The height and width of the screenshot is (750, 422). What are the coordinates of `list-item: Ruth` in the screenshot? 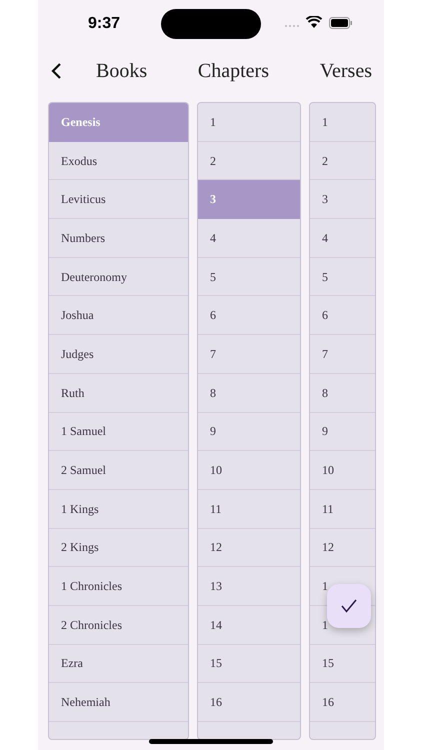 It's located at (72, 393).